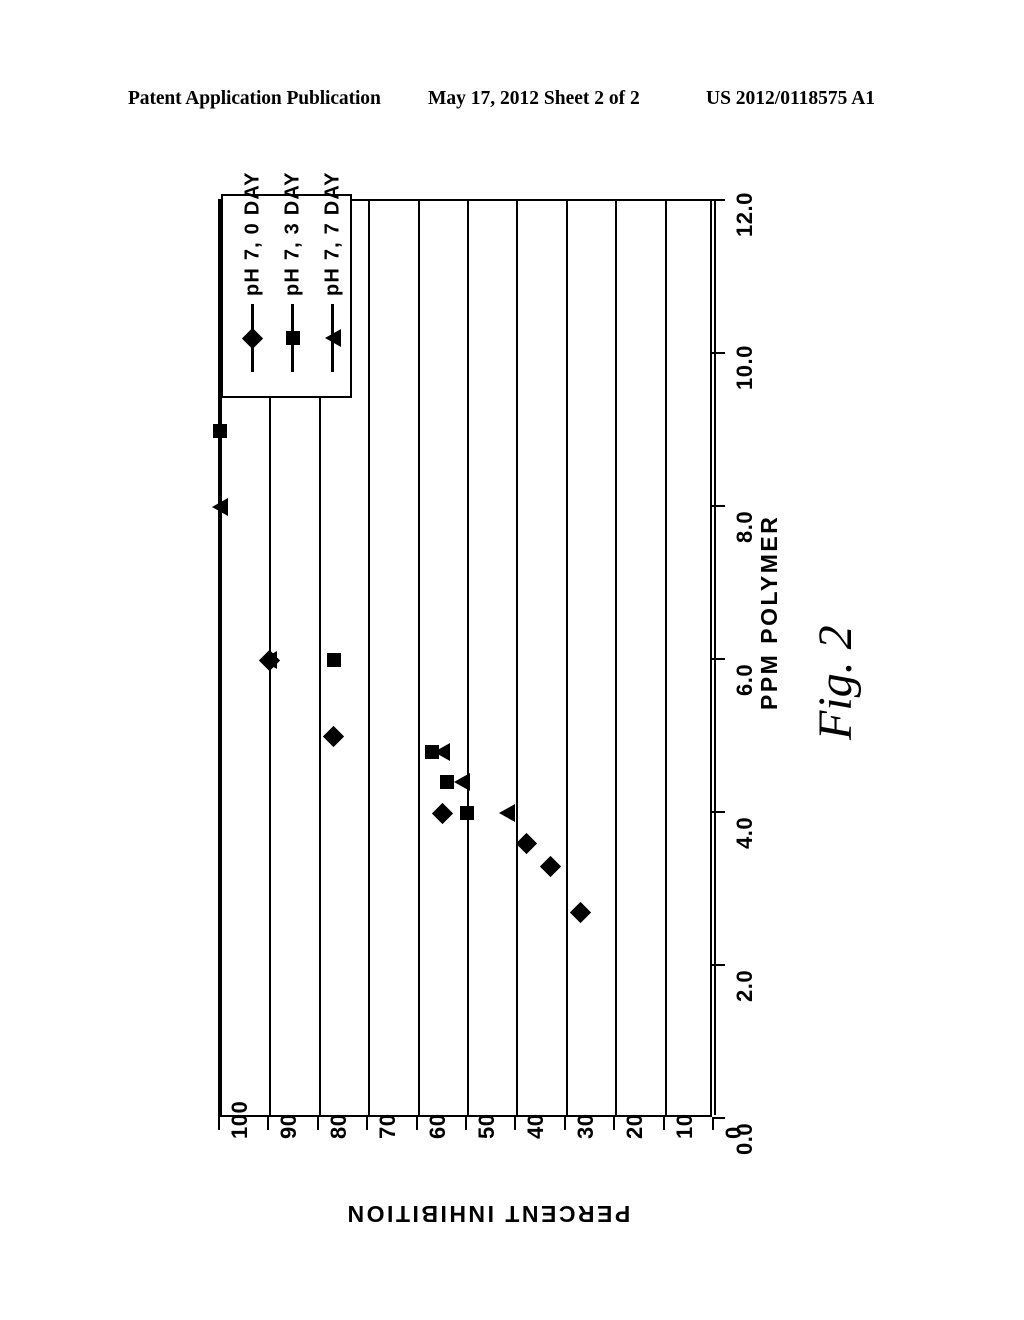 This screenshot has height=1320, width=1024. What do you see at coordinates (684, 1126) in the screenshot?
I see `ticklabel-percent-10: 10` at bounding box center [684, 1126].